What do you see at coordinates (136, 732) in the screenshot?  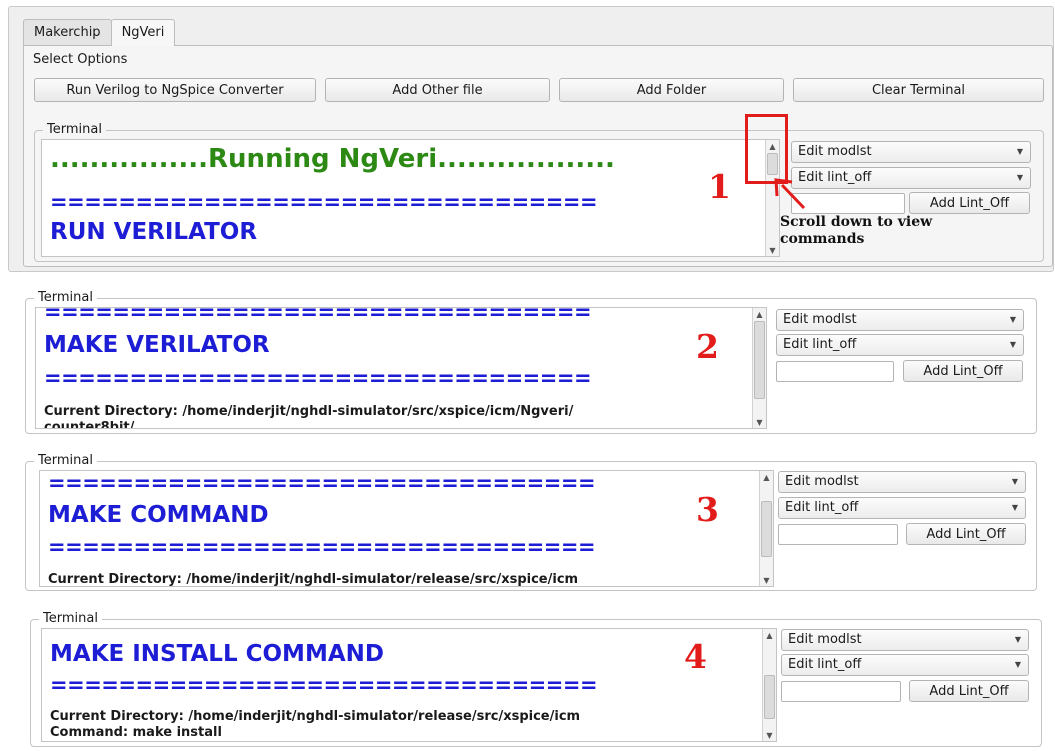 I see `command-line: Command: make install` at bounding box center [136, 732].